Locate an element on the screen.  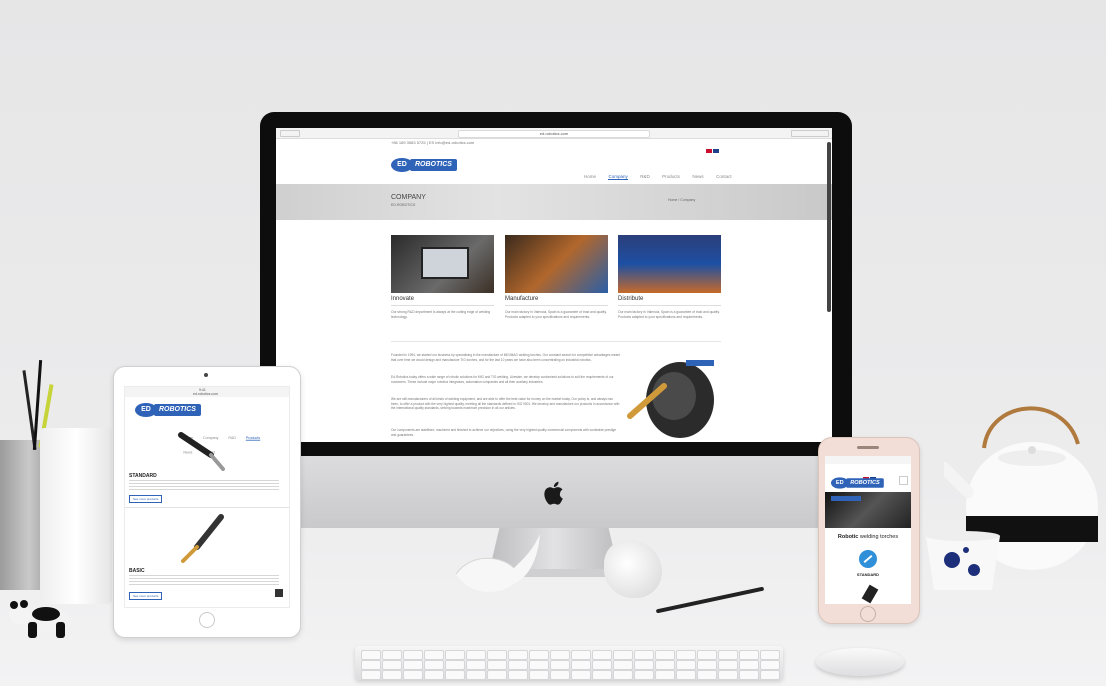
nav-contact: Contact is located at coordinates (724, 176).